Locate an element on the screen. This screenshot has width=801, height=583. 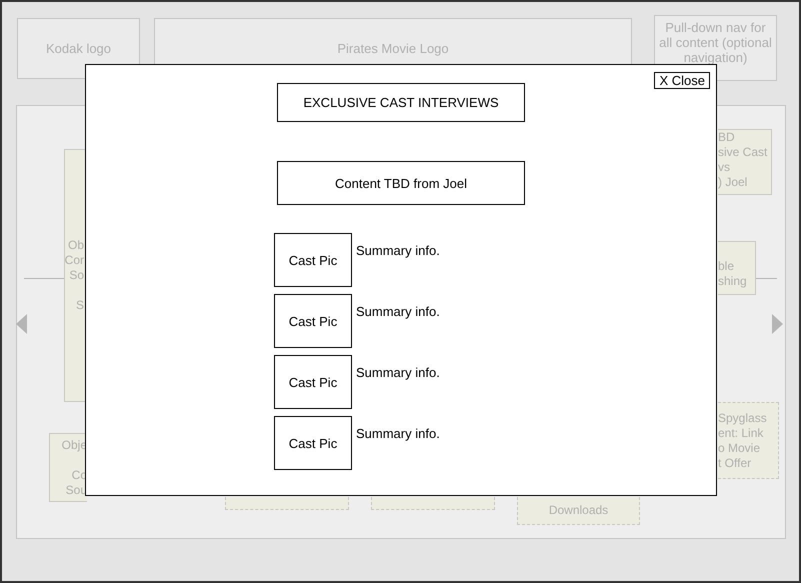
note-text: ble shing is located at coordinates (732, 274).